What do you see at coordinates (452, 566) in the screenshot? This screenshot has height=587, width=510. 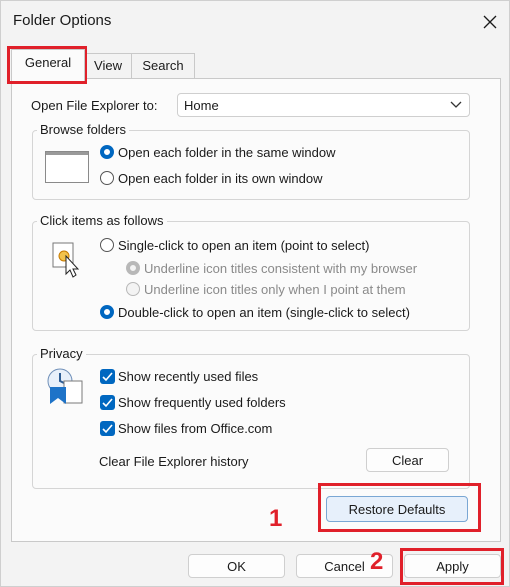 I see `apply-button: Apply` at bounding box center [452, 566].